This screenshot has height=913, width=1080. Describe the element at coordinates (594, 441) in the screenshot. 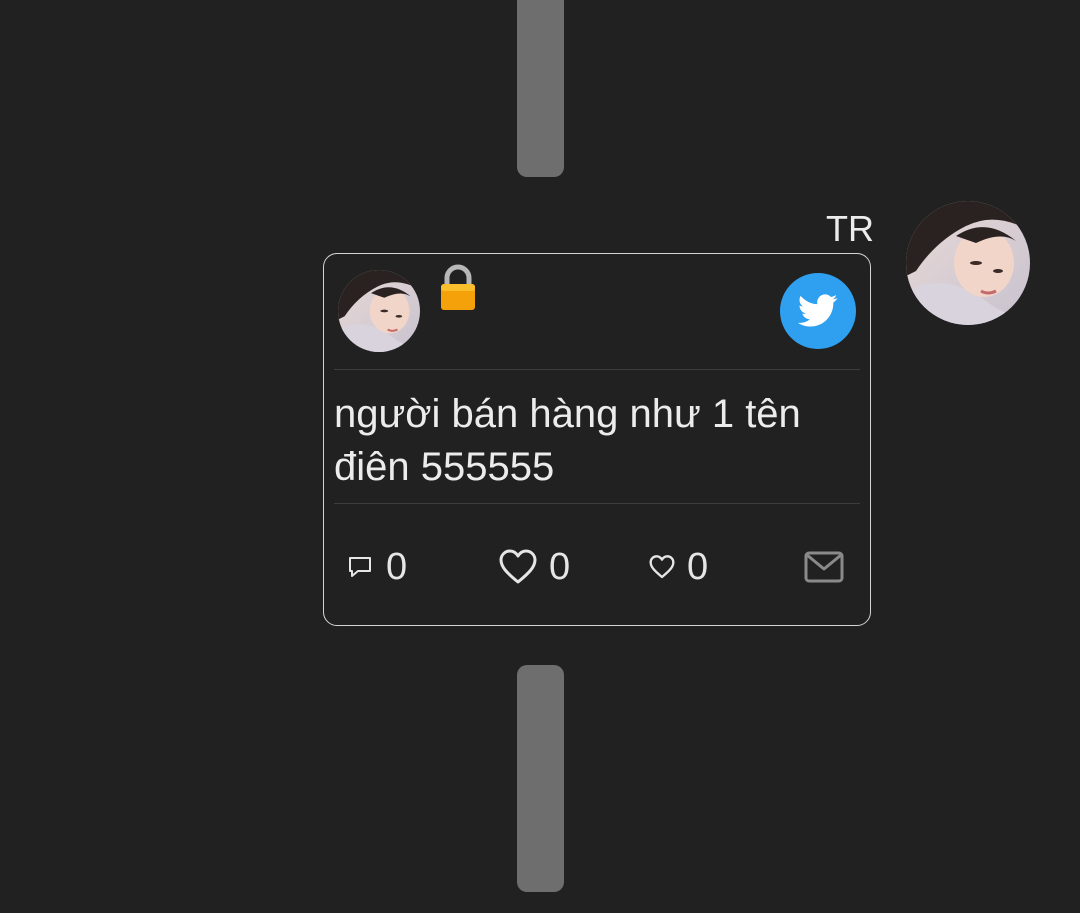

I see `tweet-text: người bán hàng như 1 tên điên 555555` at that location.